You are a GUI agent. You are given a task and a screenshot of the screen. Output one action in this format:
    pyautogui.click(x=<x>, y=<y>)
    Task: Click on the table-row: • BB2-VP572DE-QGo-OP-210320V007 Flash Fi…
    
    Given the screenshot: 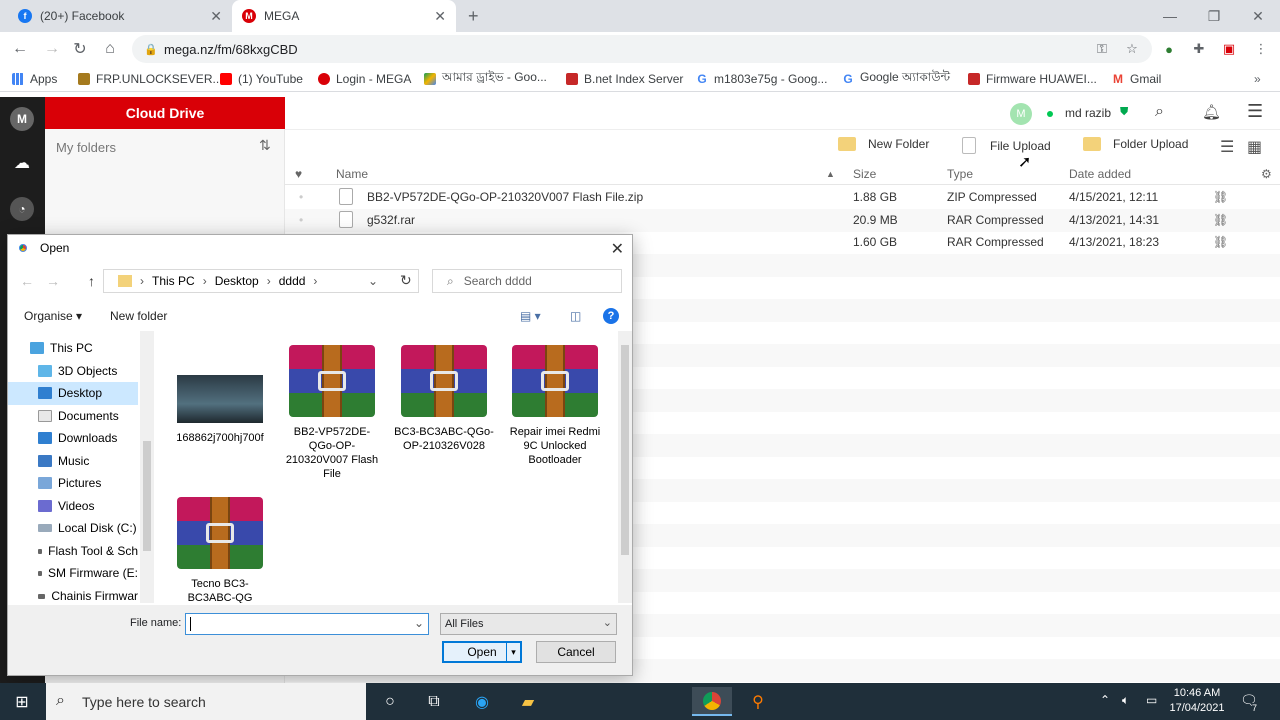 What is the action you would take?
    pyautogui.click(x=782, y=197)
    